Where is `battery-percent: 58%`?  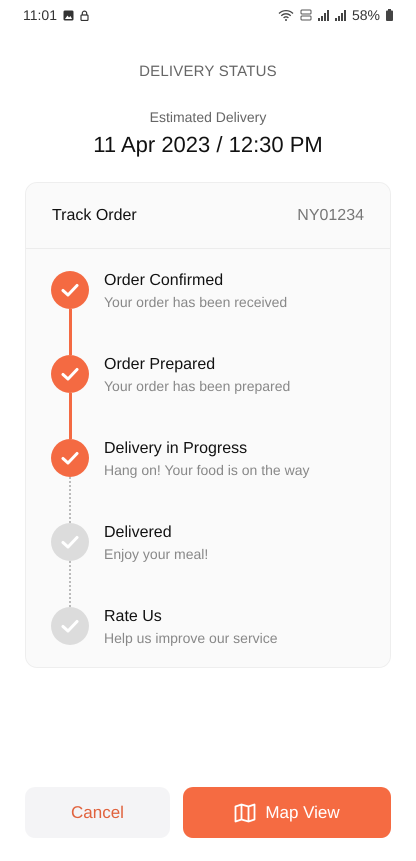 battery-percent: 58% is located at coordinates (366, 15).